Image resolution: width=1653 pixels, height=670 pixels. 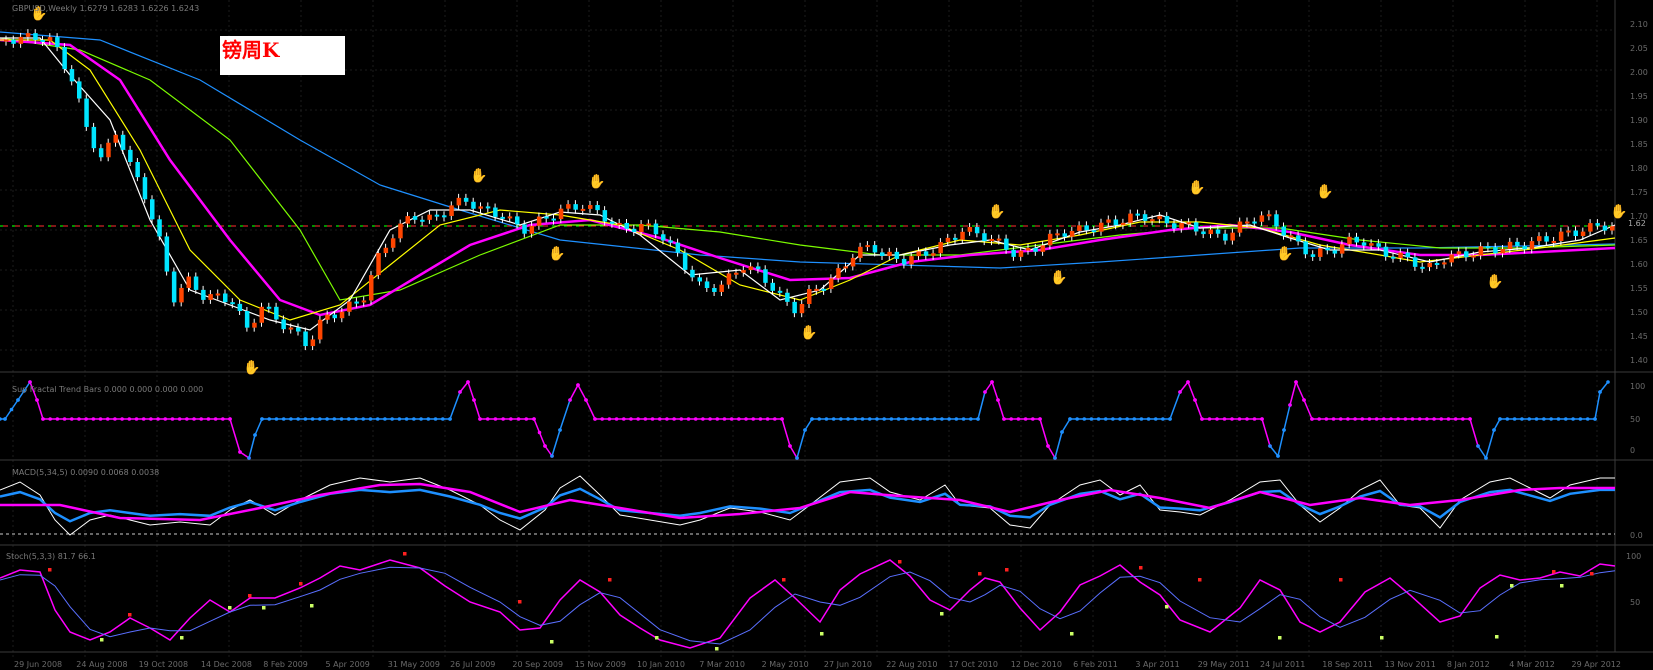 What do you see at coordinates (51, 556) in the screenshot?
I see `stoch-pane-title: Stoch(5,3,3) 81.7 66.1` at bounding box center [51, 556].